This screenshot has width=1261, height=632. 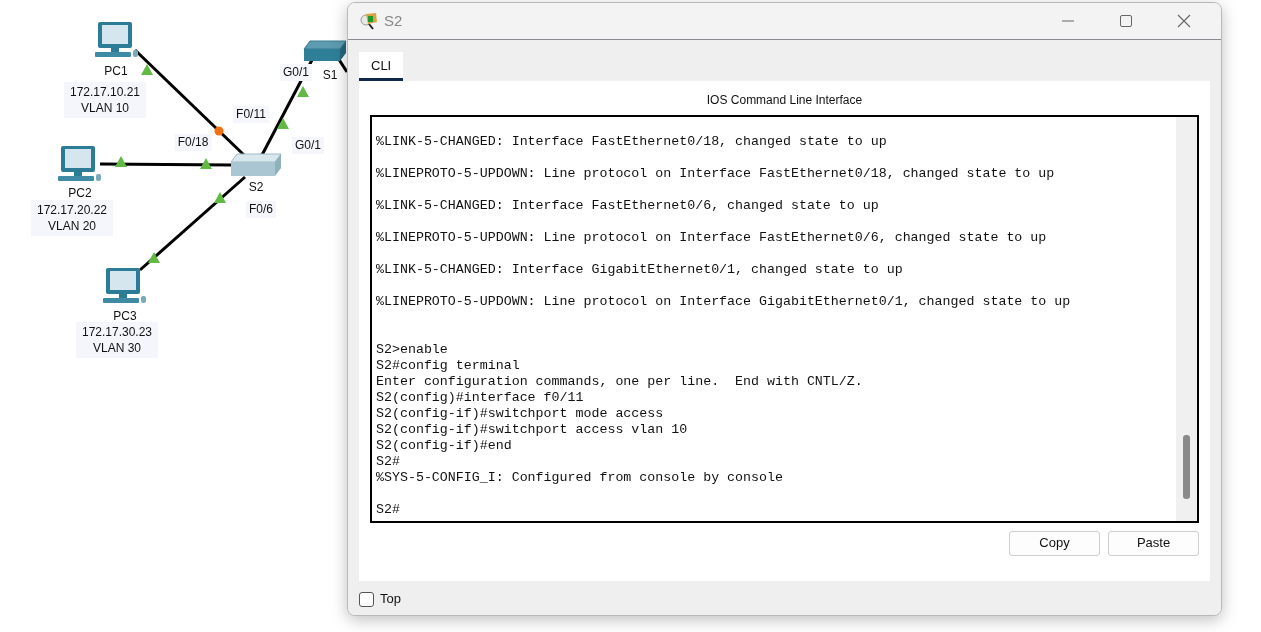 What do you see at coordinates (712, 237) in the screenshot?
I see `terminal-line: %LINEPROTO-5-UPDOWN: Line protocol on Interface FastEthernet0/6, changed state to up` at bounding box center [712, 237].